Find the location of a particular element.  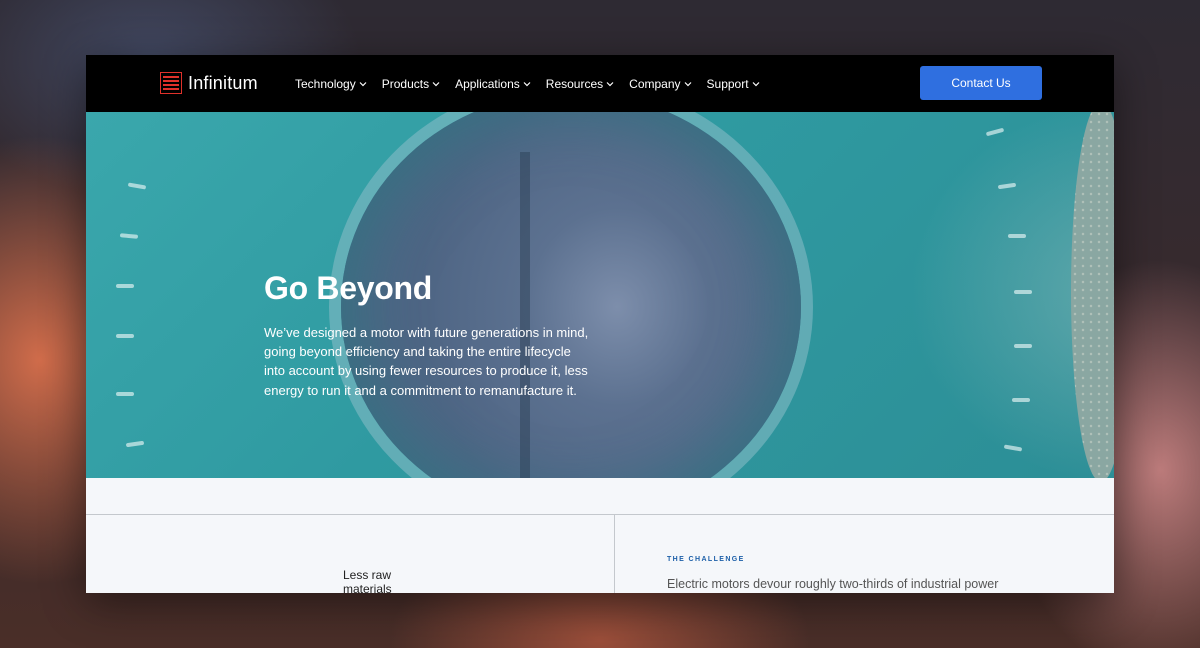

hero-title: Go Beyond is located at coordinates (348, 288).